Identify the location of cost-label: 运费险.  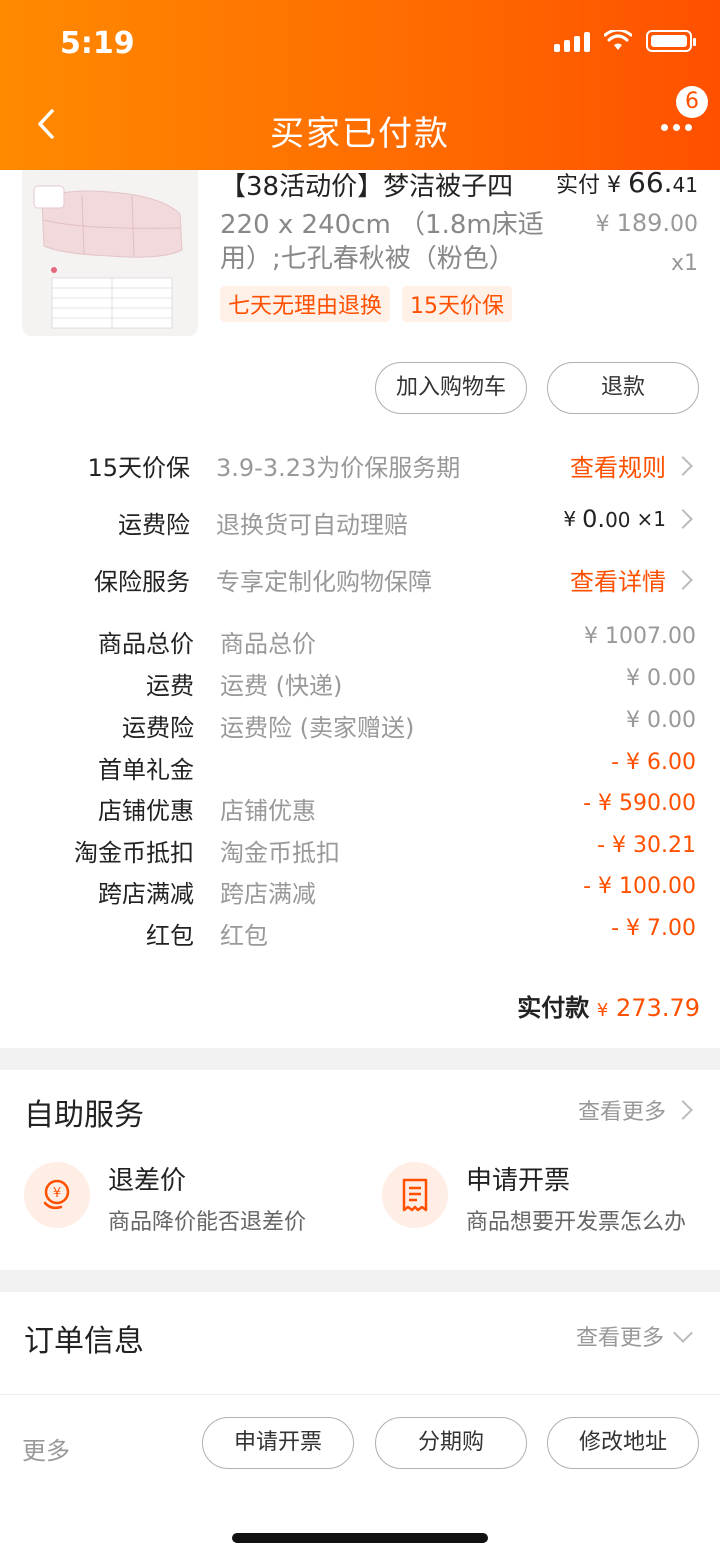
(158, 728).